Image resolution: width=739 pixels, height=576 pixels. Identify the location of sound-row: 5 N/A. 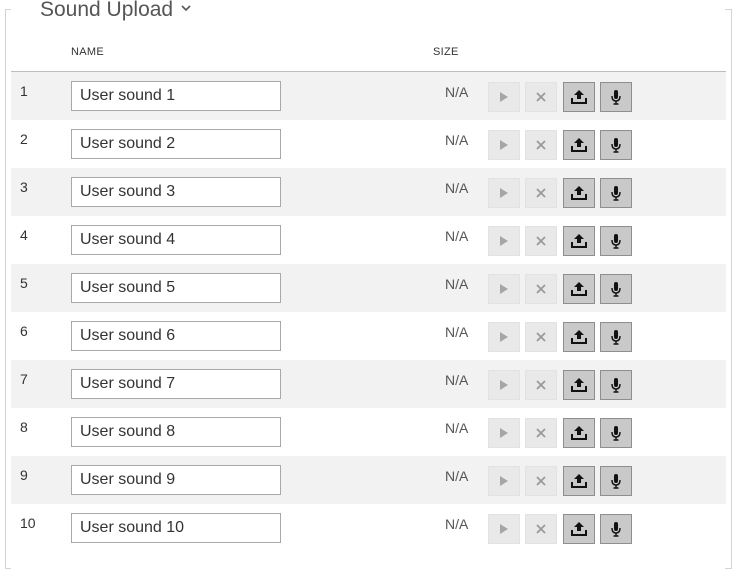
(368, 288).